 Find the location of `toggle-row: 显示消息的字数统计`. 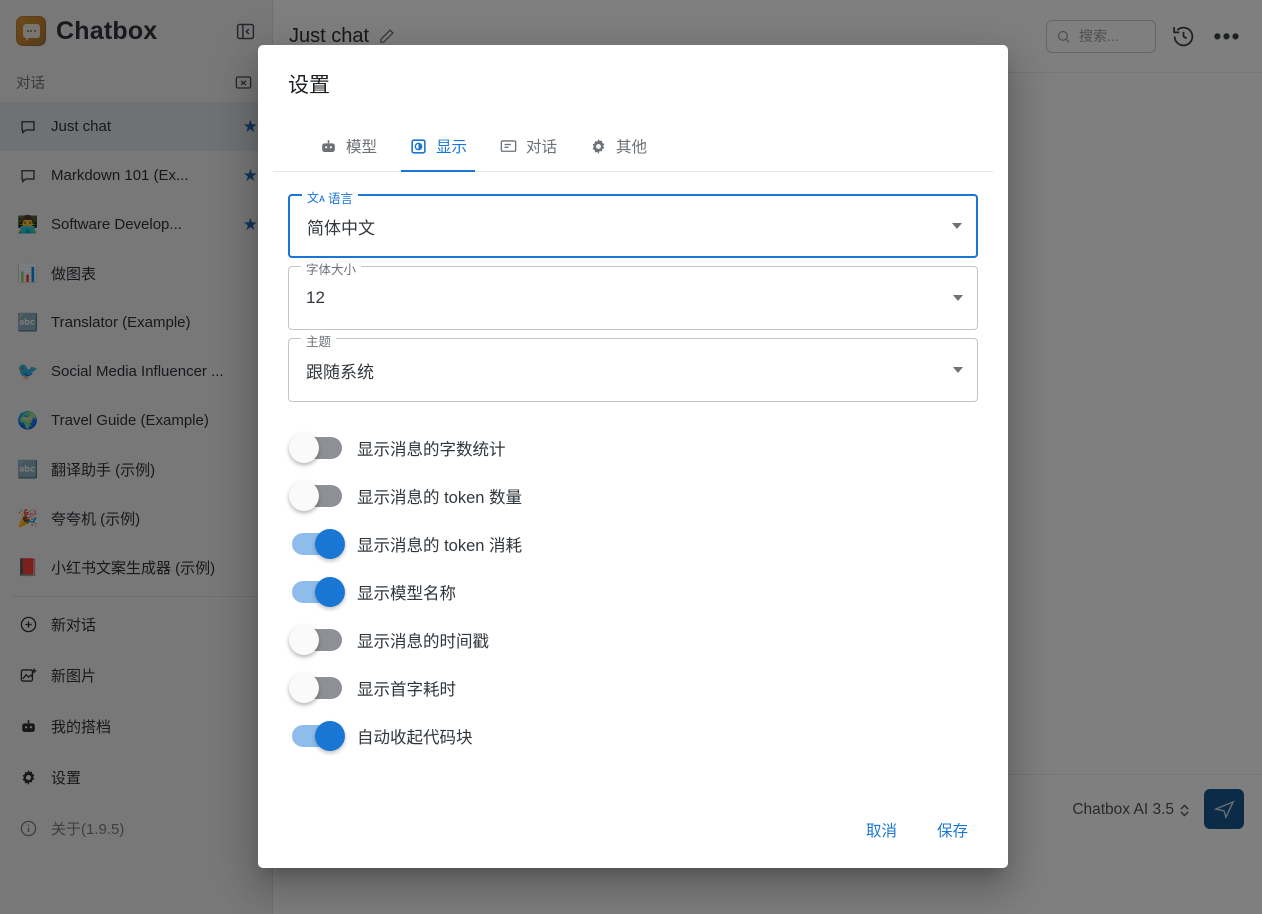

toggle-row: 显示消息的字数统计 is located at coordinates (633, 448).